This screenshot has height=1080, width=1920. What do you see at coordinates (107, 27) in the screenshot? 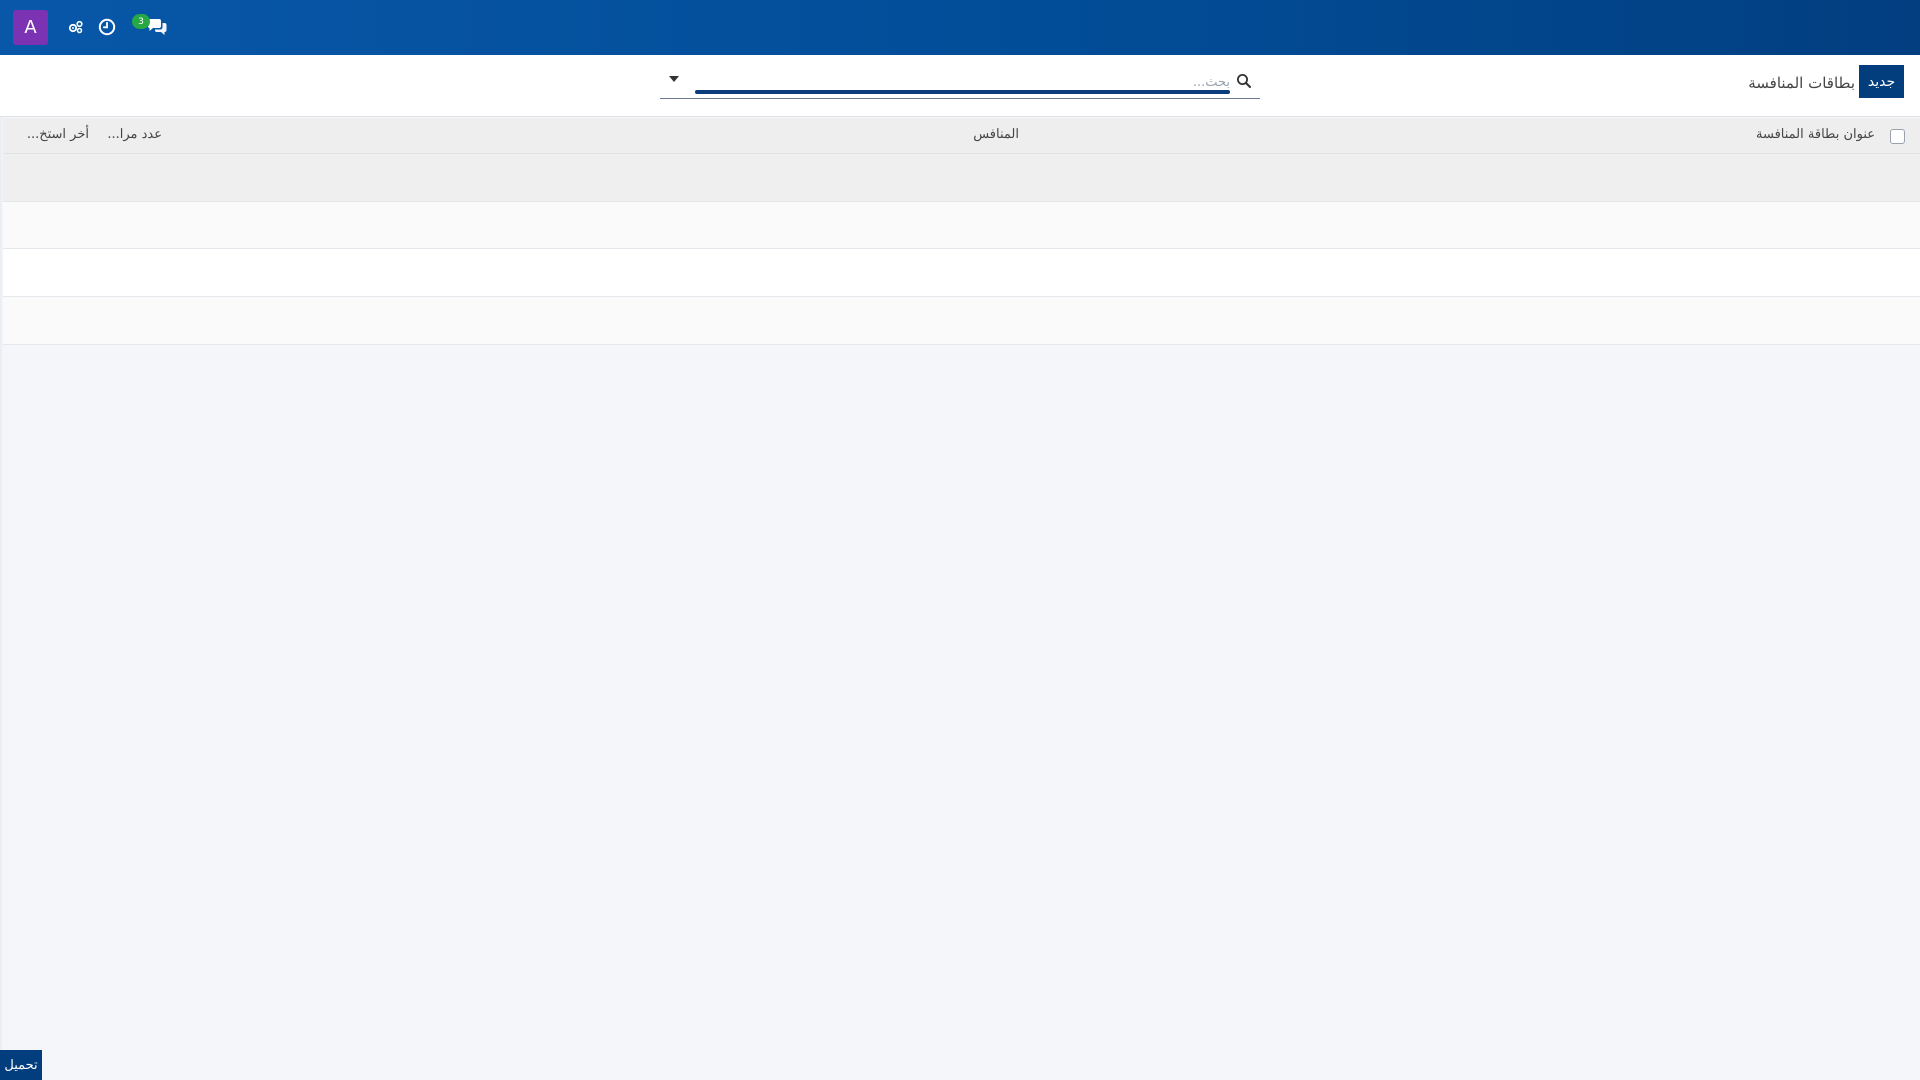
I see `clock-icon` at bounding box center [107, 27].